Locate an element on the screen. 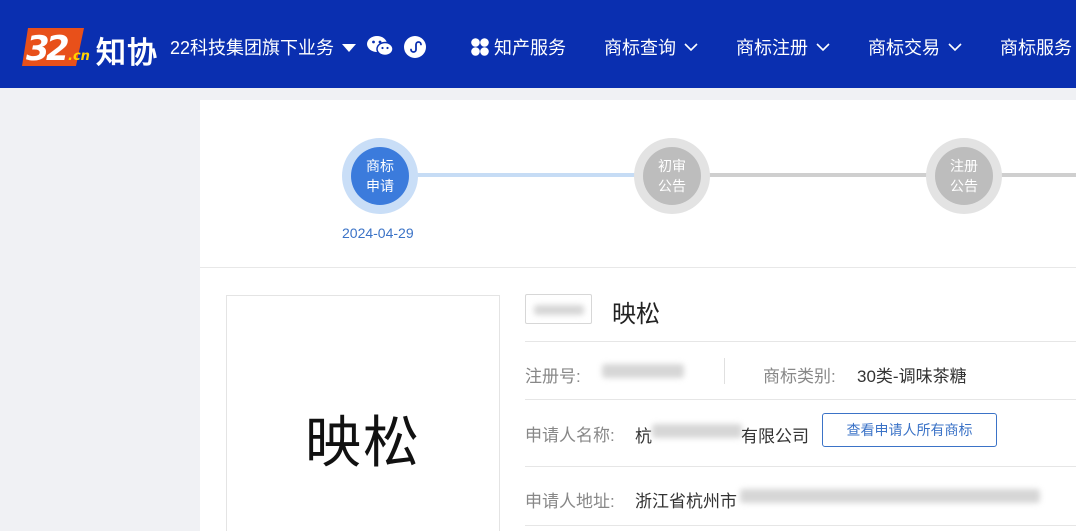  caret-down-icon is located at coordinates (349, 48).